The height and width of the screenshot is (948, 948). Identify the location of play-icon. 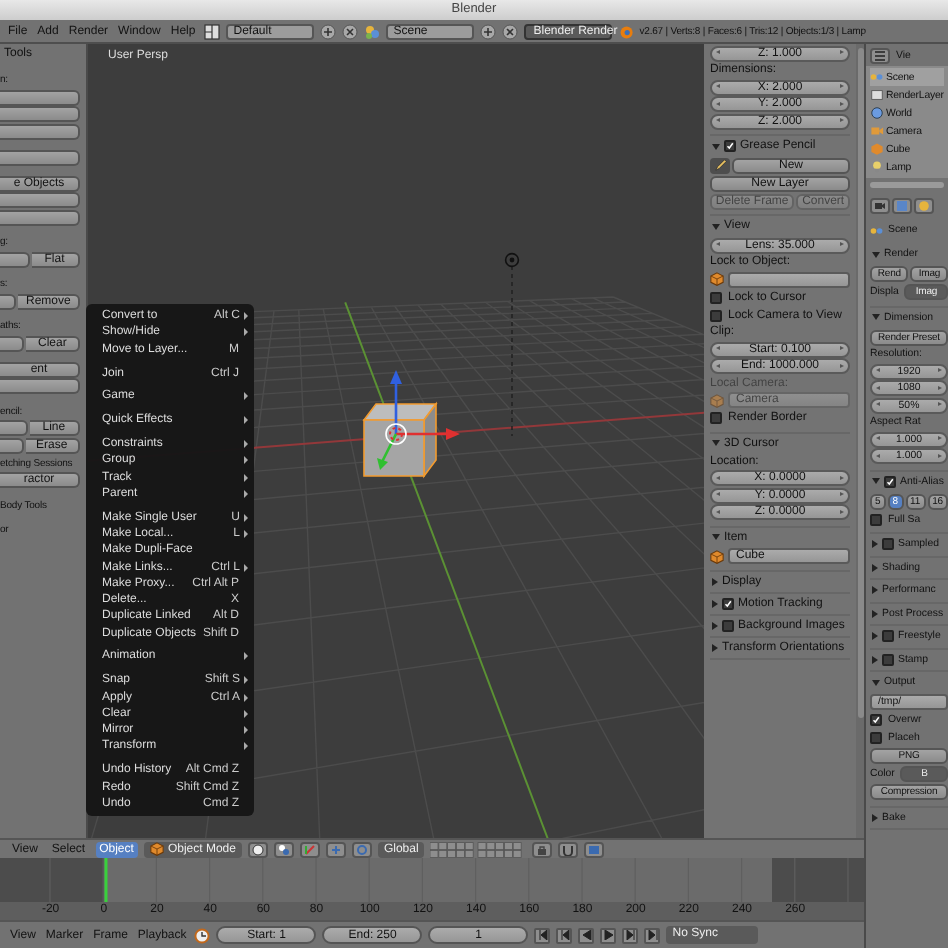
(608, 935).